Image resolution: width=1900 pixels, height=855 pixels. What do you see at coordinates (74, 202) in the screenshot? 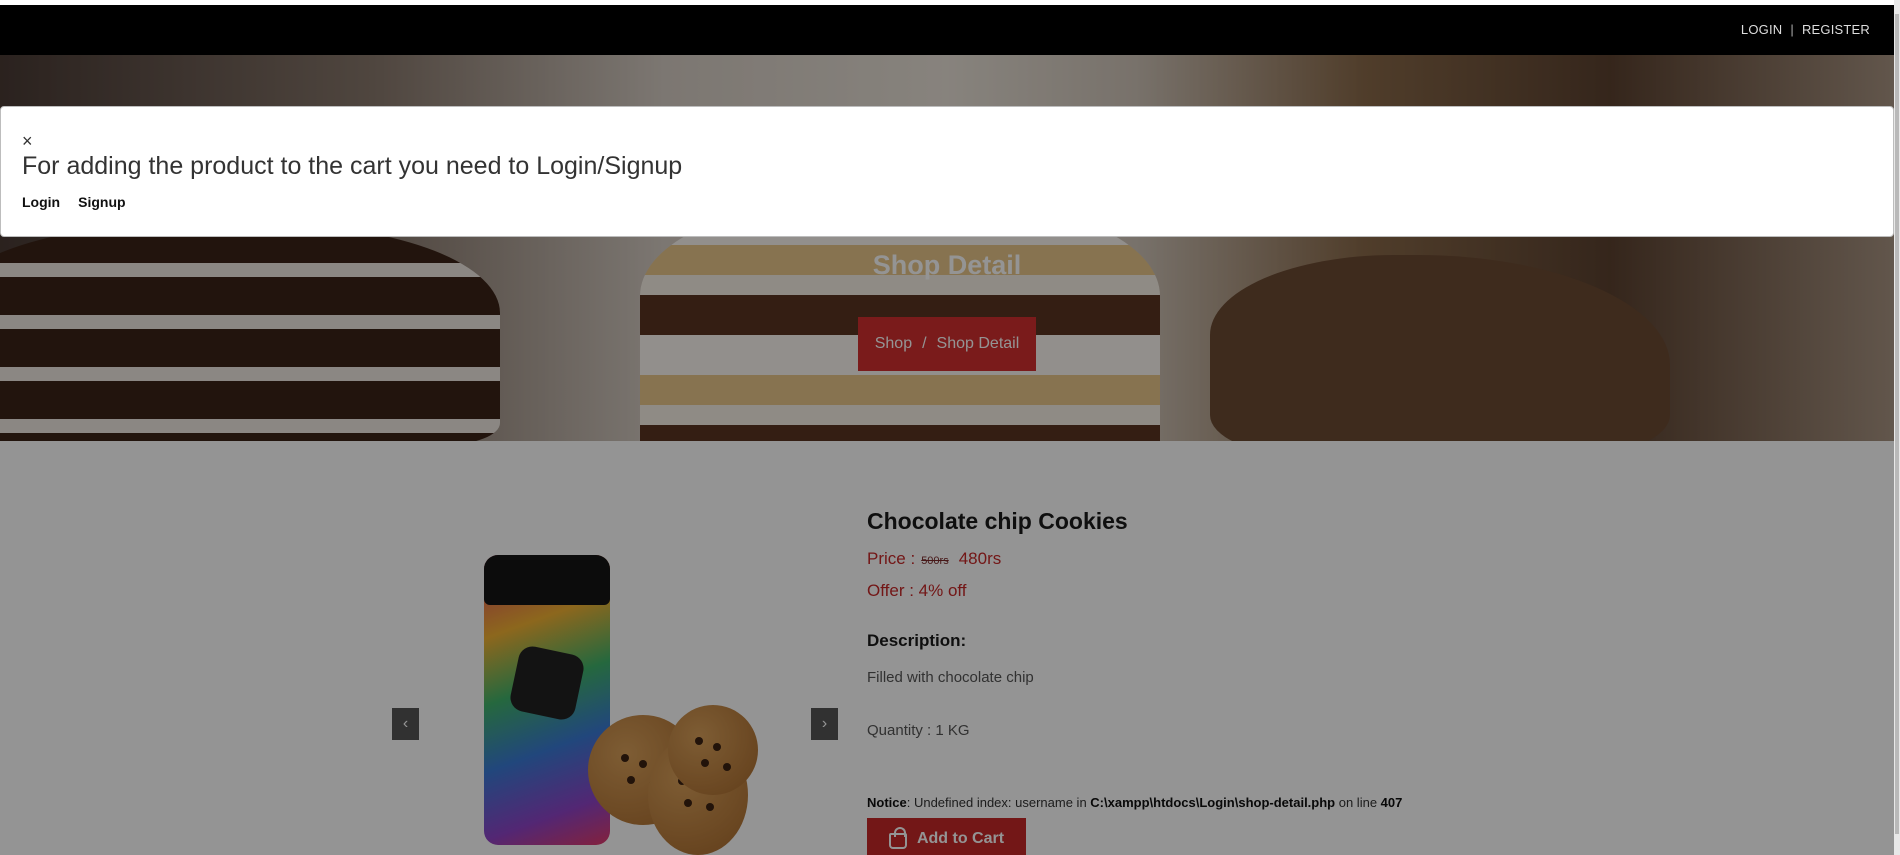
I see `modal-actions: Login Signup` at bounding box center [74, 202].